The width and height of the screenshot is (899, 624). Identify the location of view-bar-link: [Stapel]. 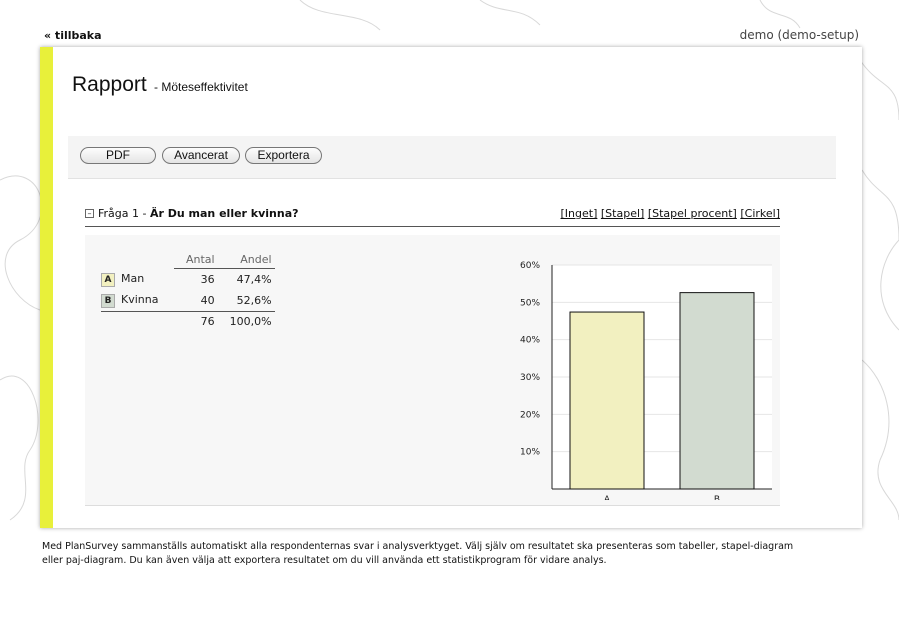
(622, 213).